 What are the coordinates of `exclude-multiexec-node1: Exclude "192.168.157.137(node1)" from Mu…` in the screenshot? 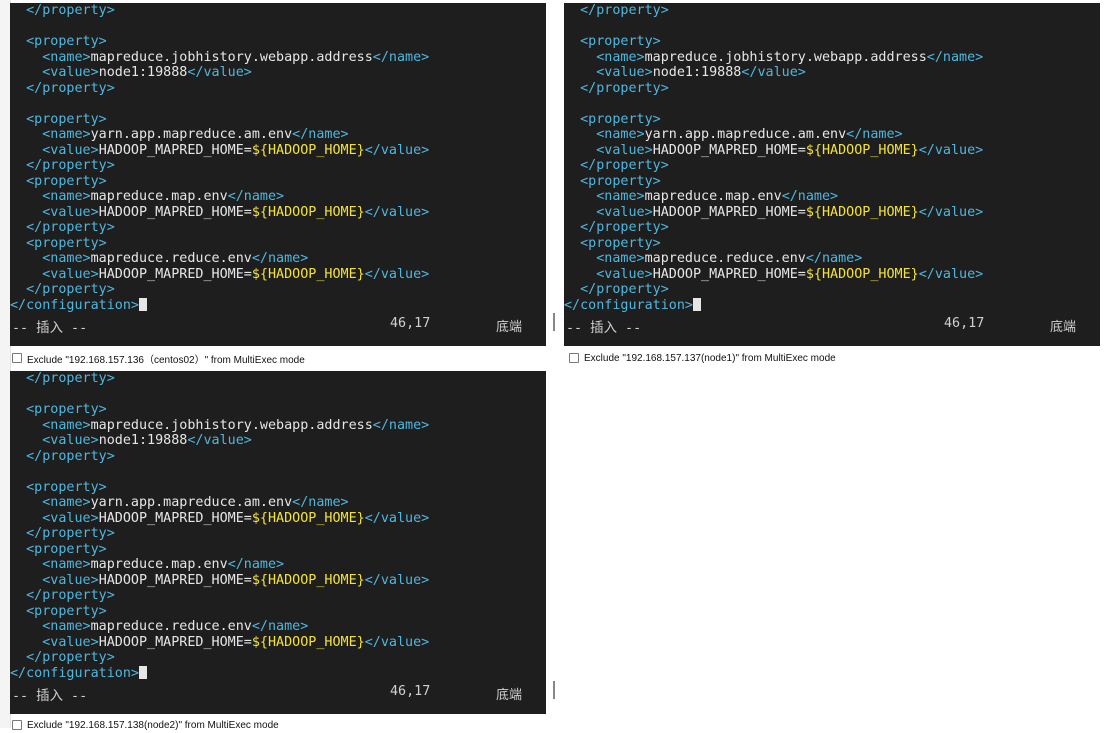 It's located at (702, 358).